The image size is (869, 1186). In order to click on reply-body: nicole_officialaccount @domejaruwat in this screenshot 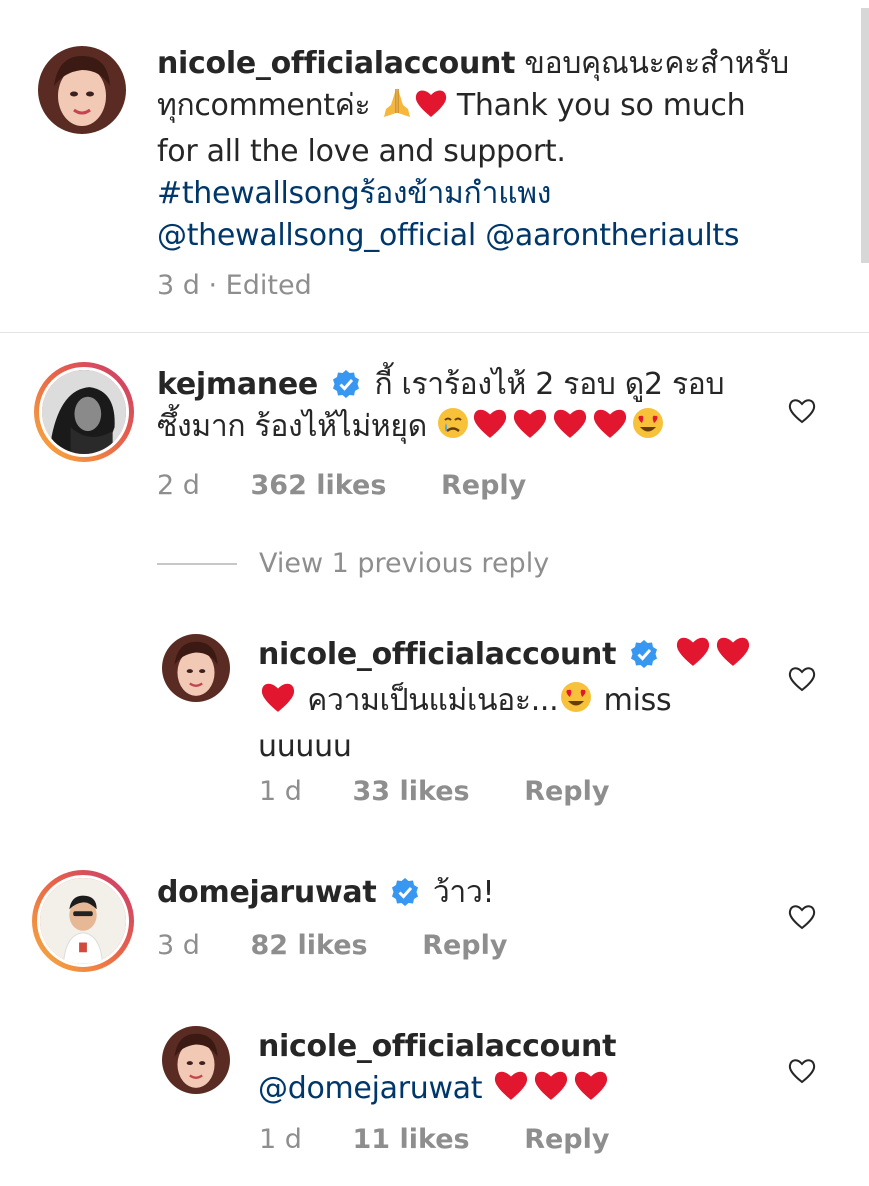, I will do `click(508, 1070)`.